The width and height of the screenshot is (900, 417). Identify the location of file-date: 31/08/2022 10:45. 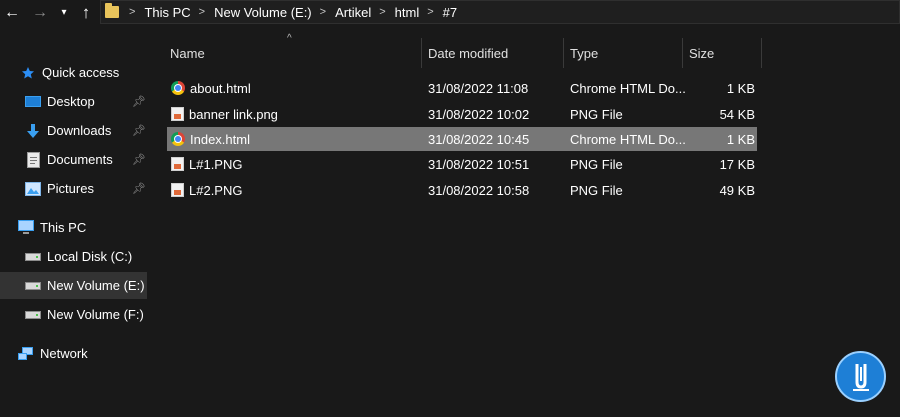
(479, 139).